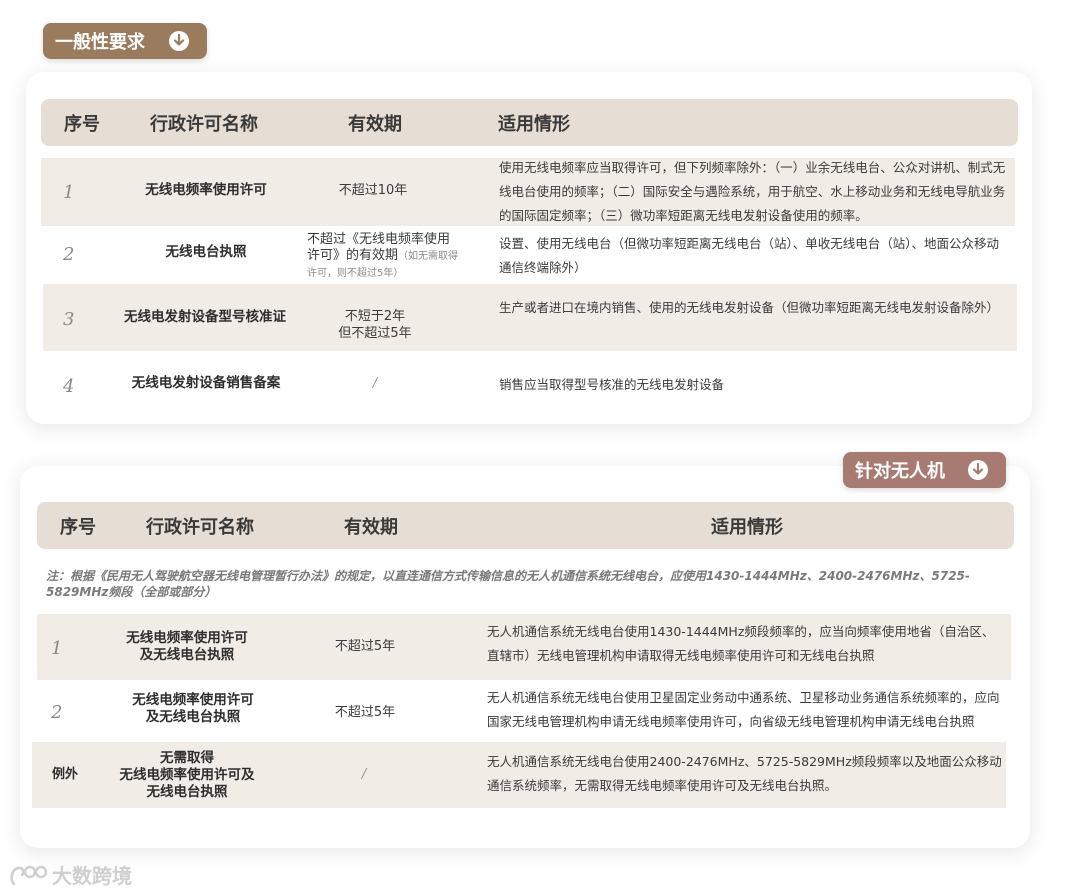 This screenshot has height=895, width=1080. I want to click on brand-logo-icon, so click(29, 875).